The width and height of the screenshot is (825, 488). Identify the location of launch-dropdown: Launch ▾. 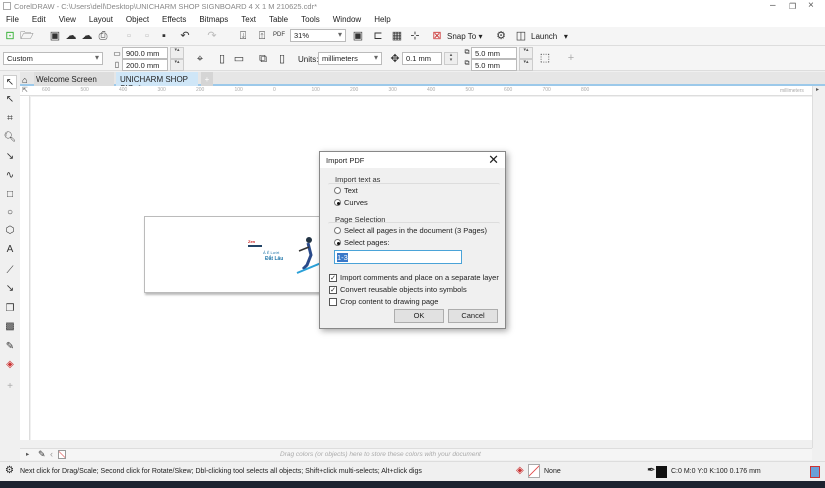
(549, 36).